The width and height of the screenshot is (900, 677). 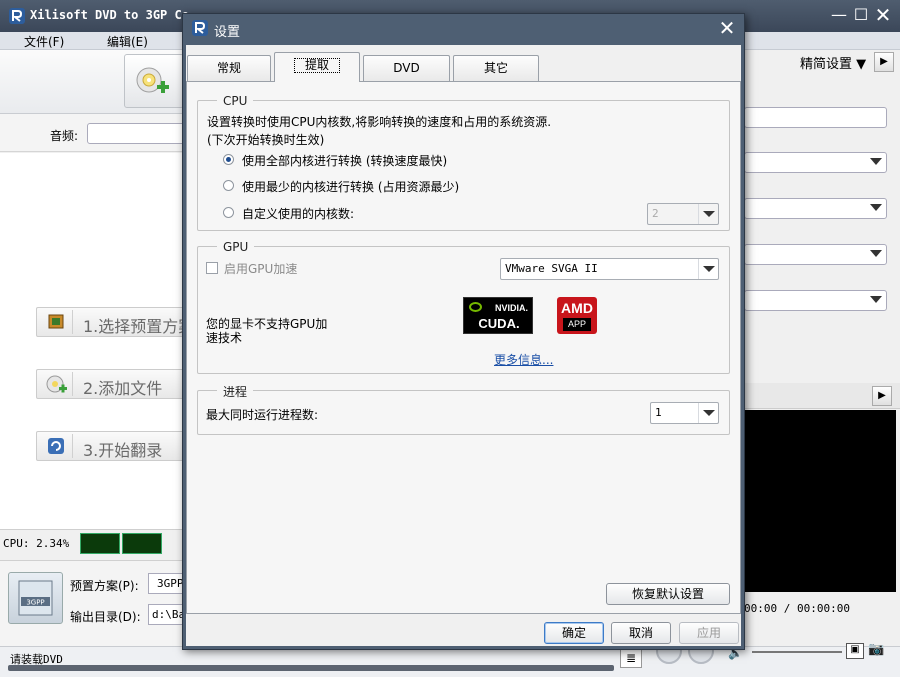 I want to click on process-group-title: 进程, so click(x=235, y=391).